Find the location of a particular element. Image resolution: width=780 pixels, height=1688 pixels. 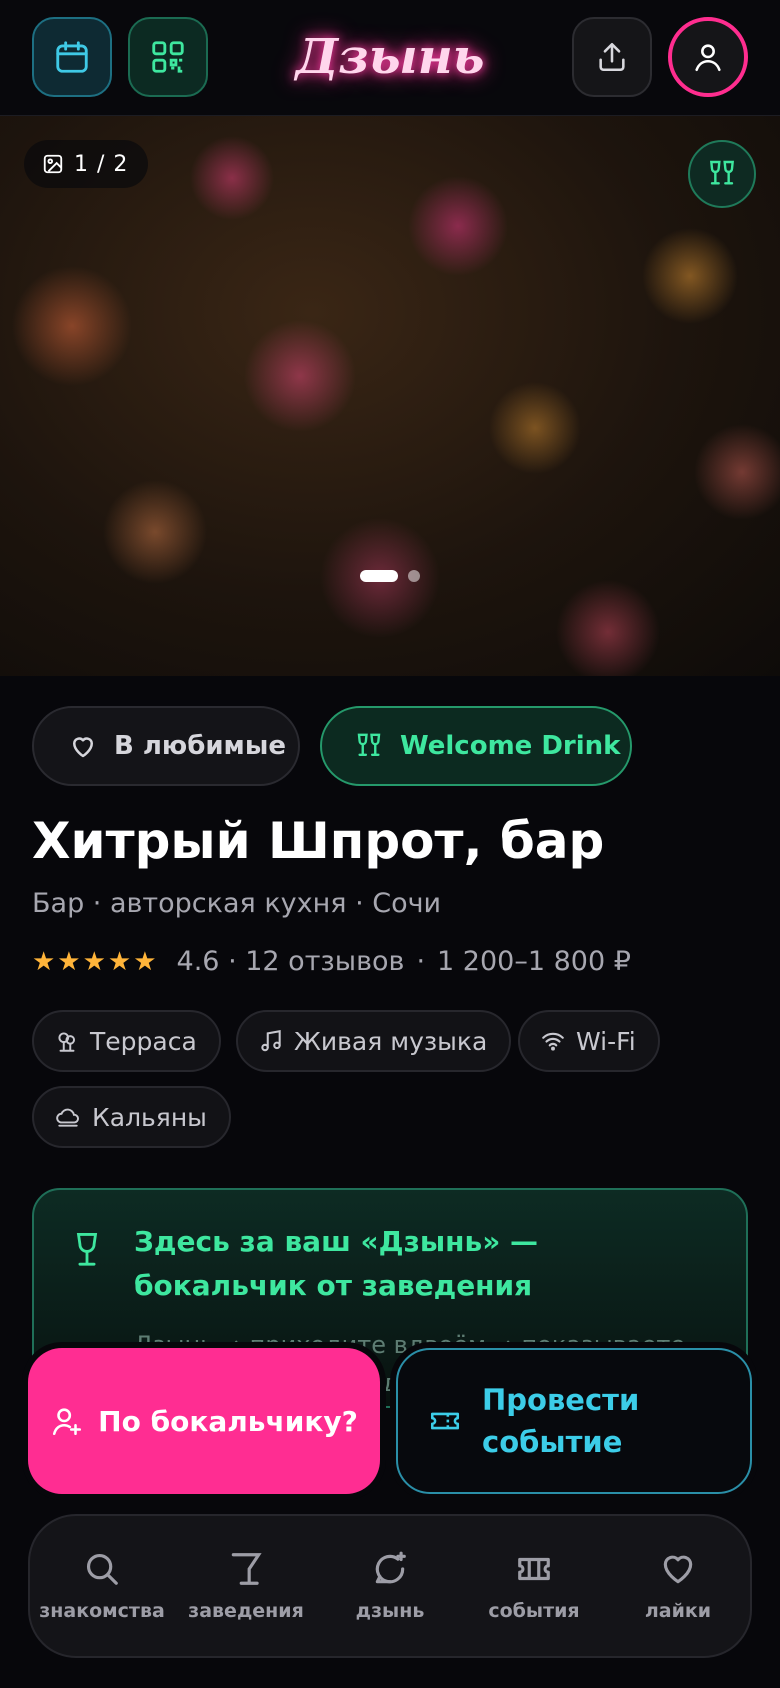

app-logo: Дзынь is located at coordinates (390, 57).